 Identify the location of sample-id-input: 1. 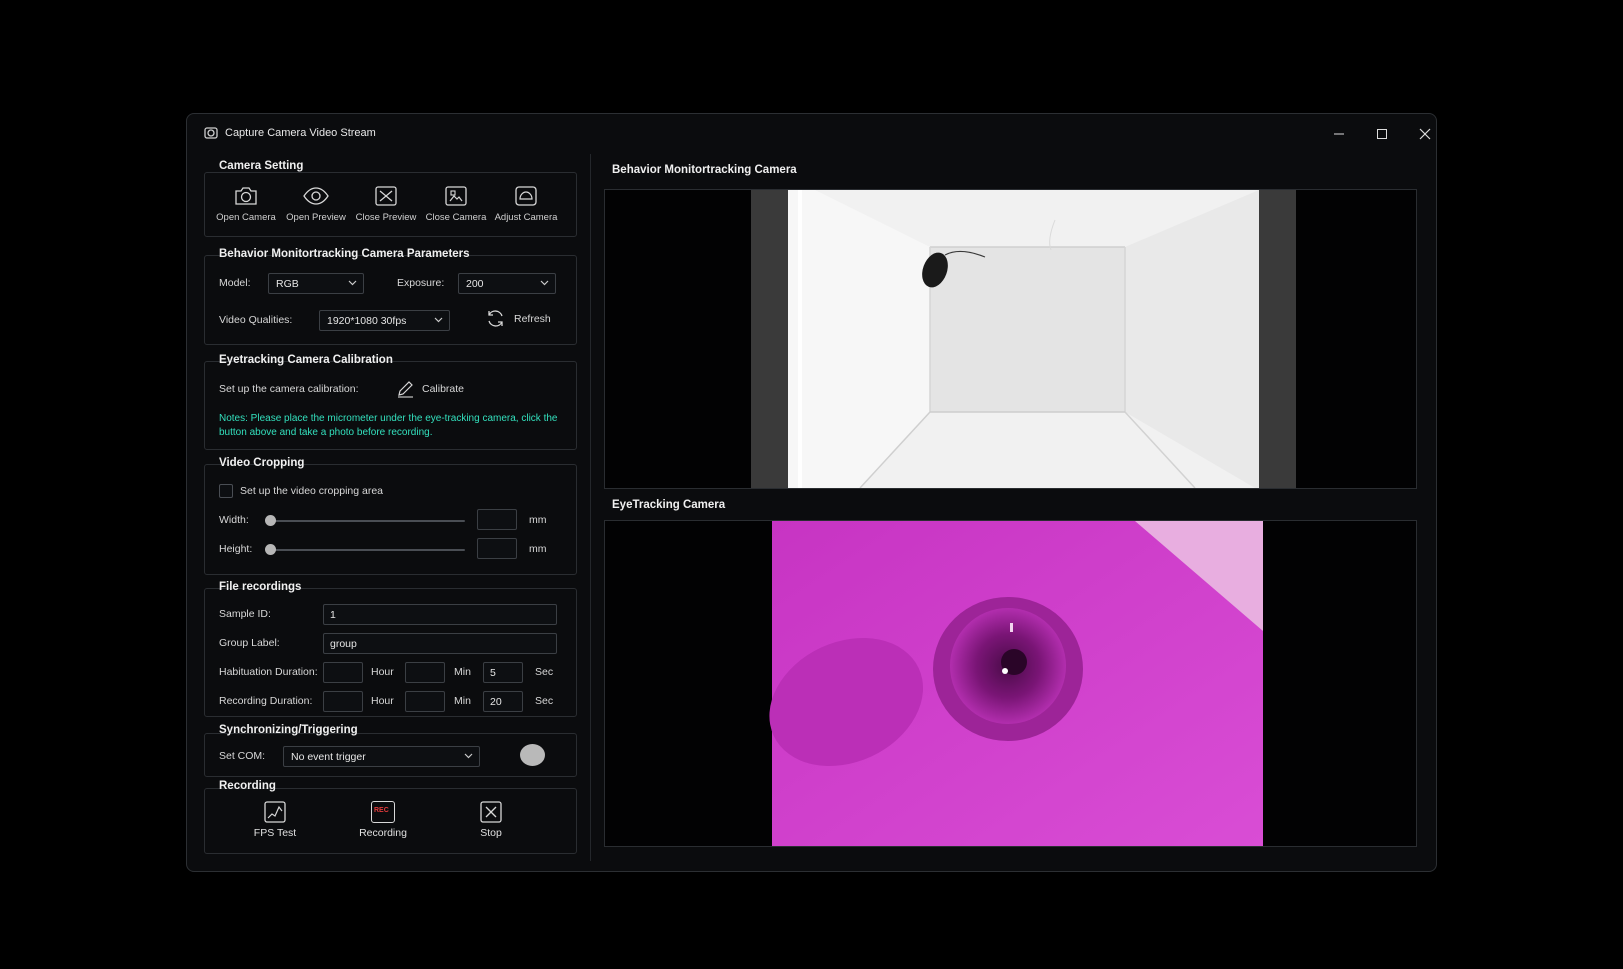
(440, 614).